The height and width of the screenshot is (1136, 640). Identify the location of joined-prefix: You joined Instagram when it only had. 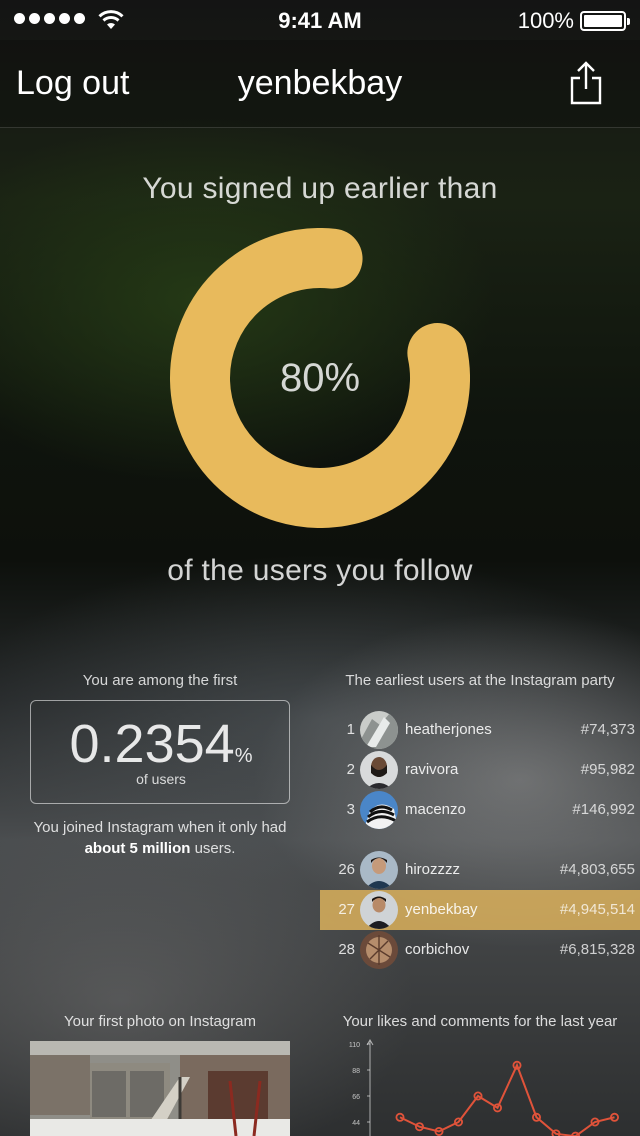
(160, 827).